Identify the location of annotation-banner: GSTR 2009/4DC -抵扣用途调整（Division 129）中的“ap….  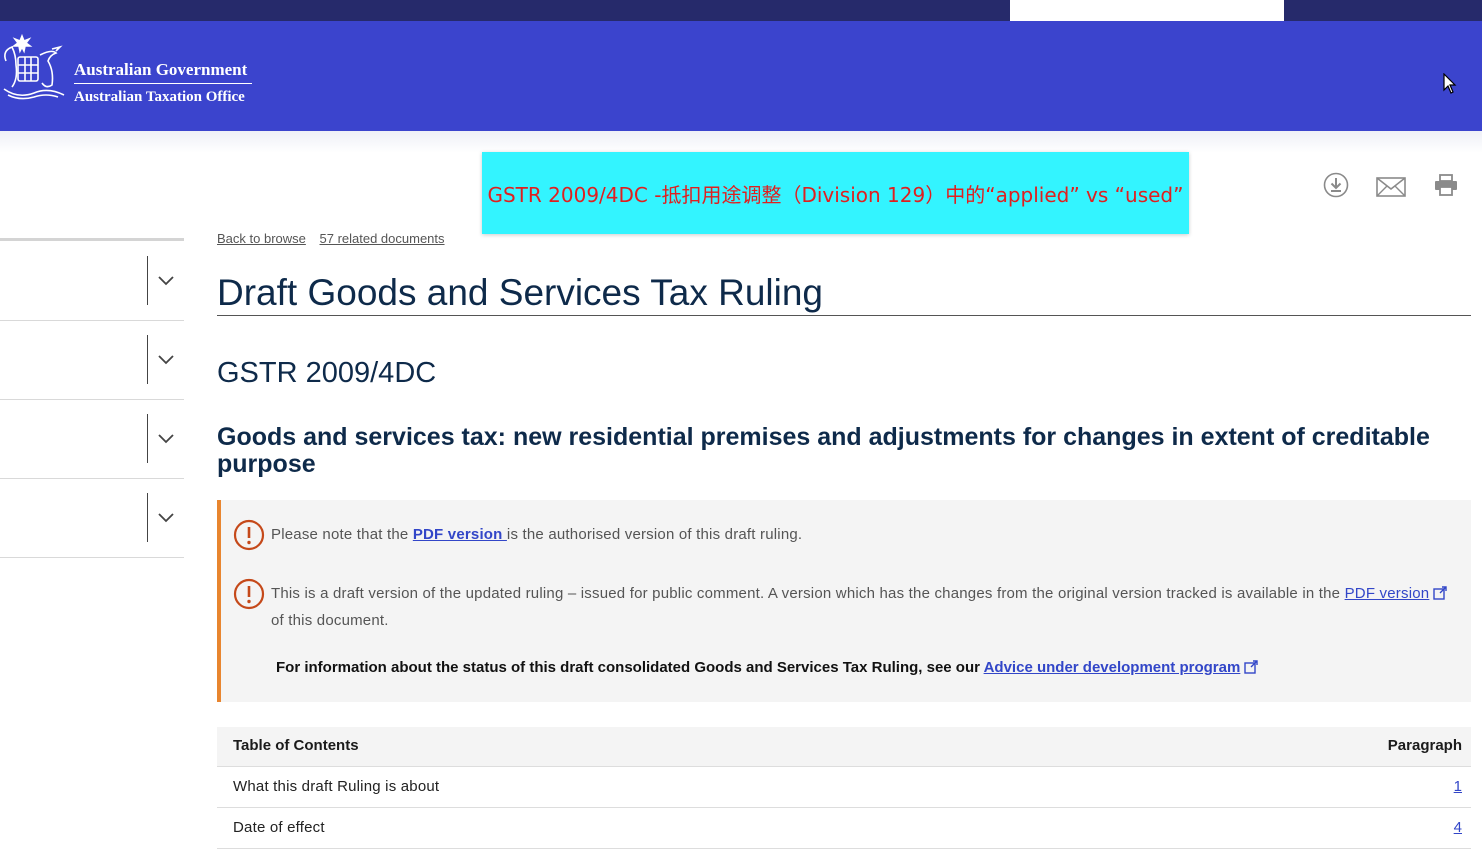
(835, 193).